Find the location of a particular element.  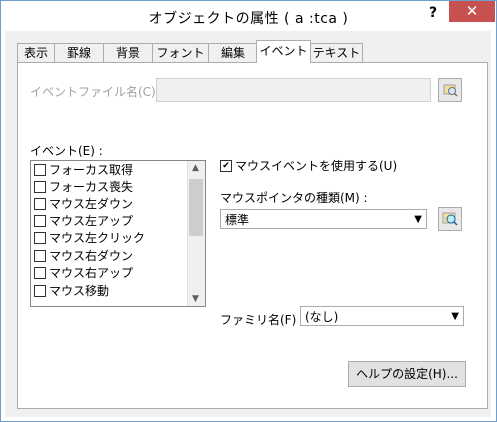

folder-search-icon is located at coordinates (450, 90).